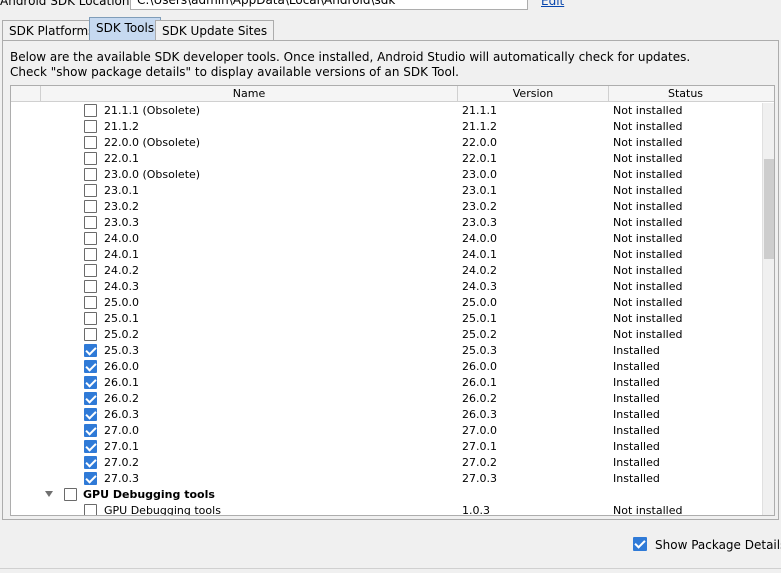 The image size is (781, 573). I want to click on table-row: 24.0.3 24.0.3 Not installed, so click(386, 287).